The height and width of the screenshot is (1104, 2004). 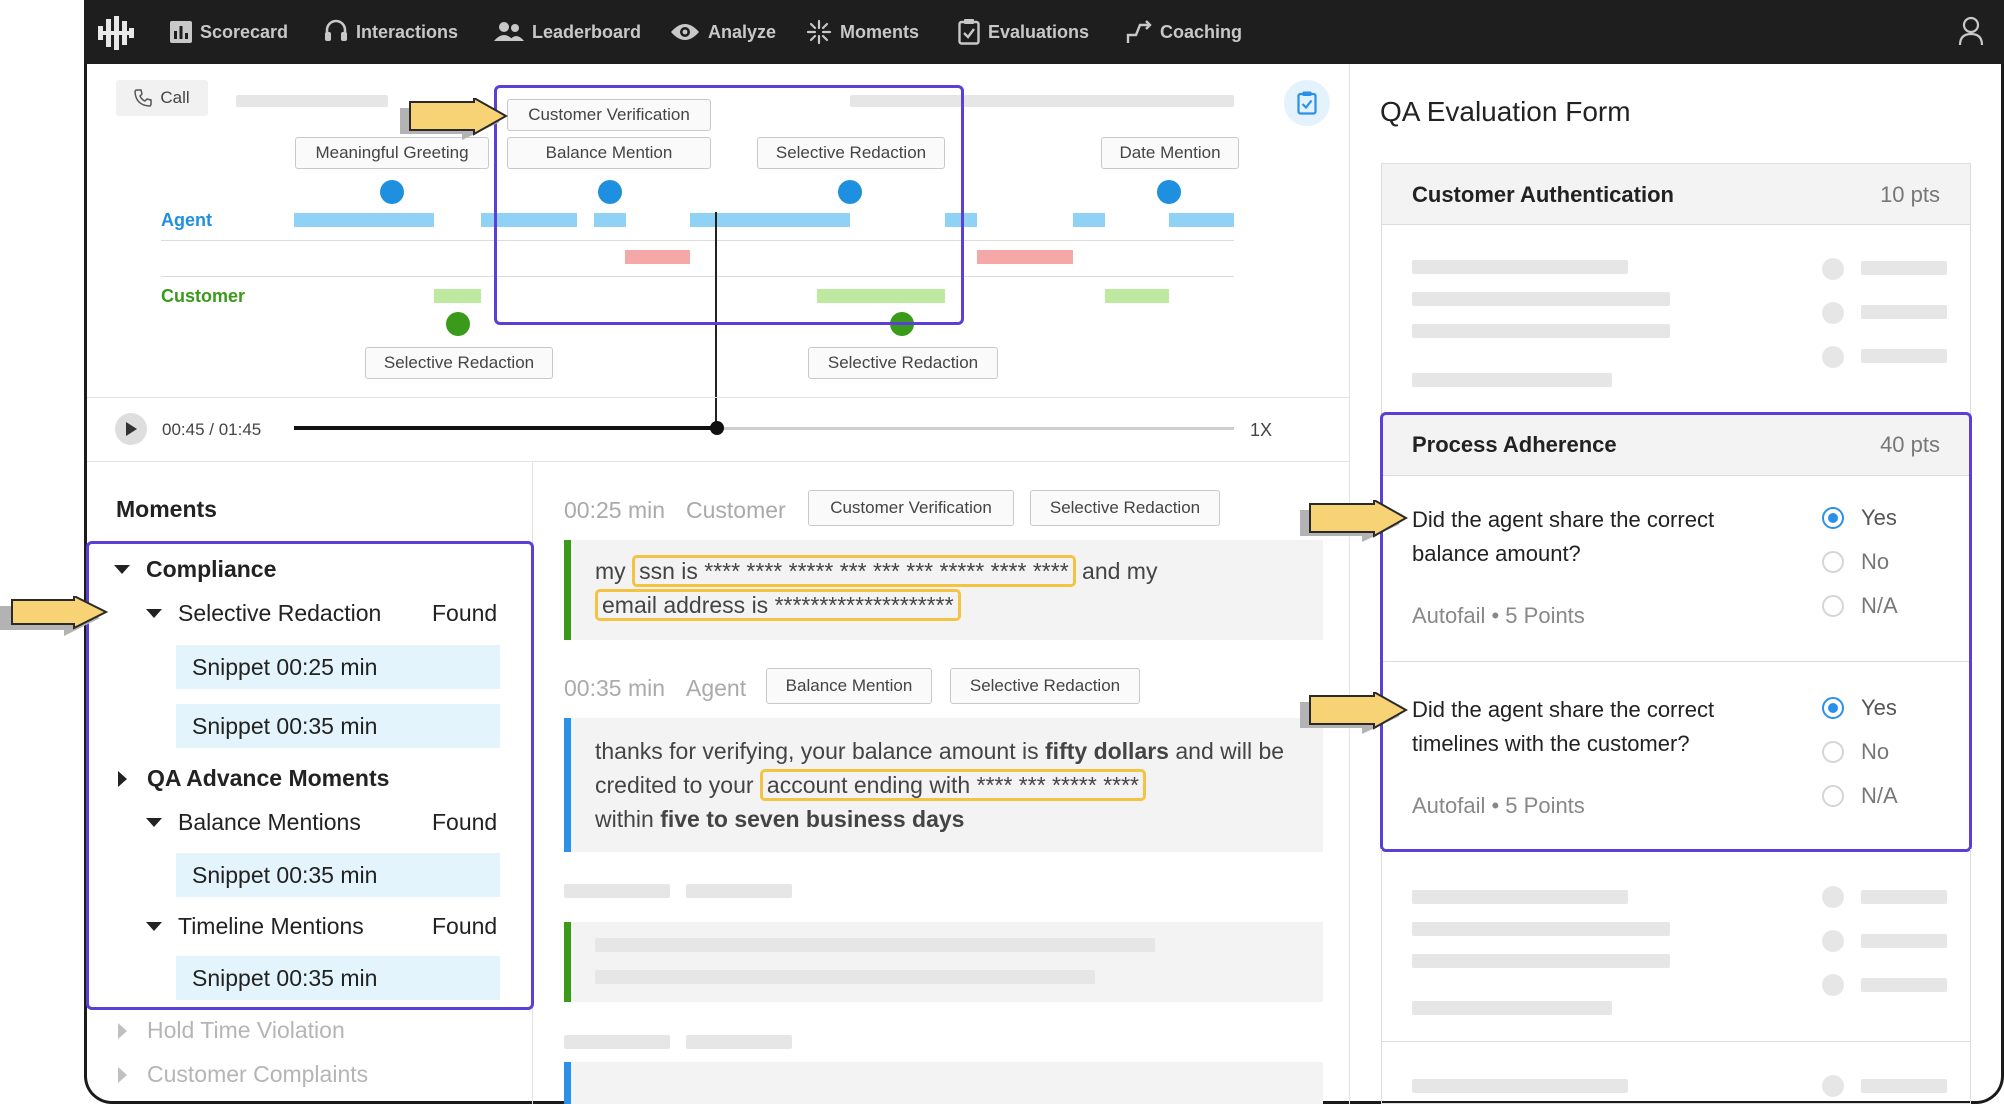 What do you see at coordinates (1139, 31) in the screenshot?
I see `trend-line-icon` at bounding box center [1139, 31].